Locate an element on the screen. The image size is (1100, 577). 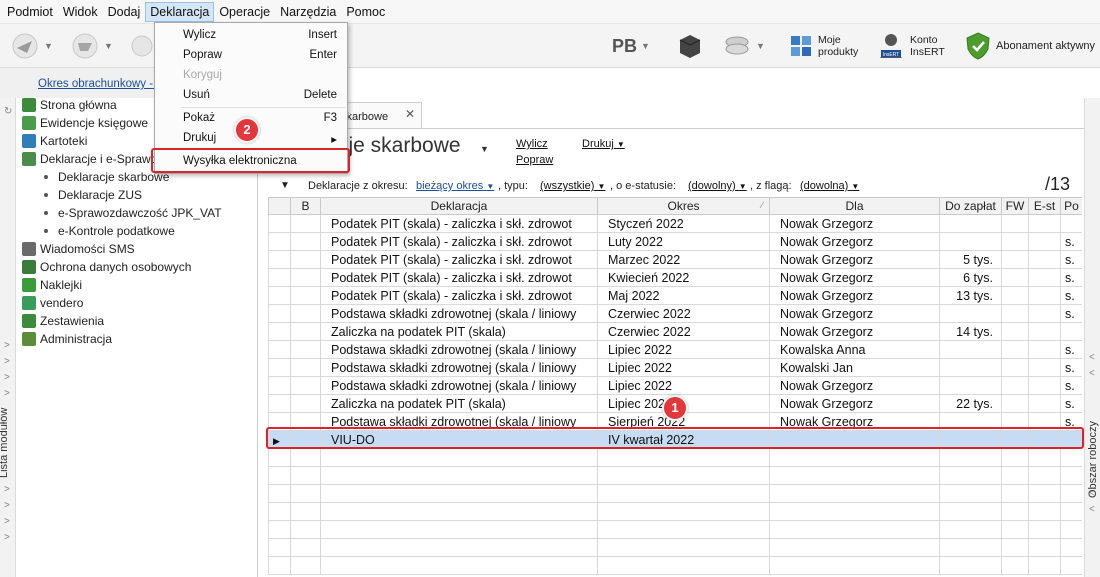
account-label: Konto InsERT is located at coordinates (927, 46).